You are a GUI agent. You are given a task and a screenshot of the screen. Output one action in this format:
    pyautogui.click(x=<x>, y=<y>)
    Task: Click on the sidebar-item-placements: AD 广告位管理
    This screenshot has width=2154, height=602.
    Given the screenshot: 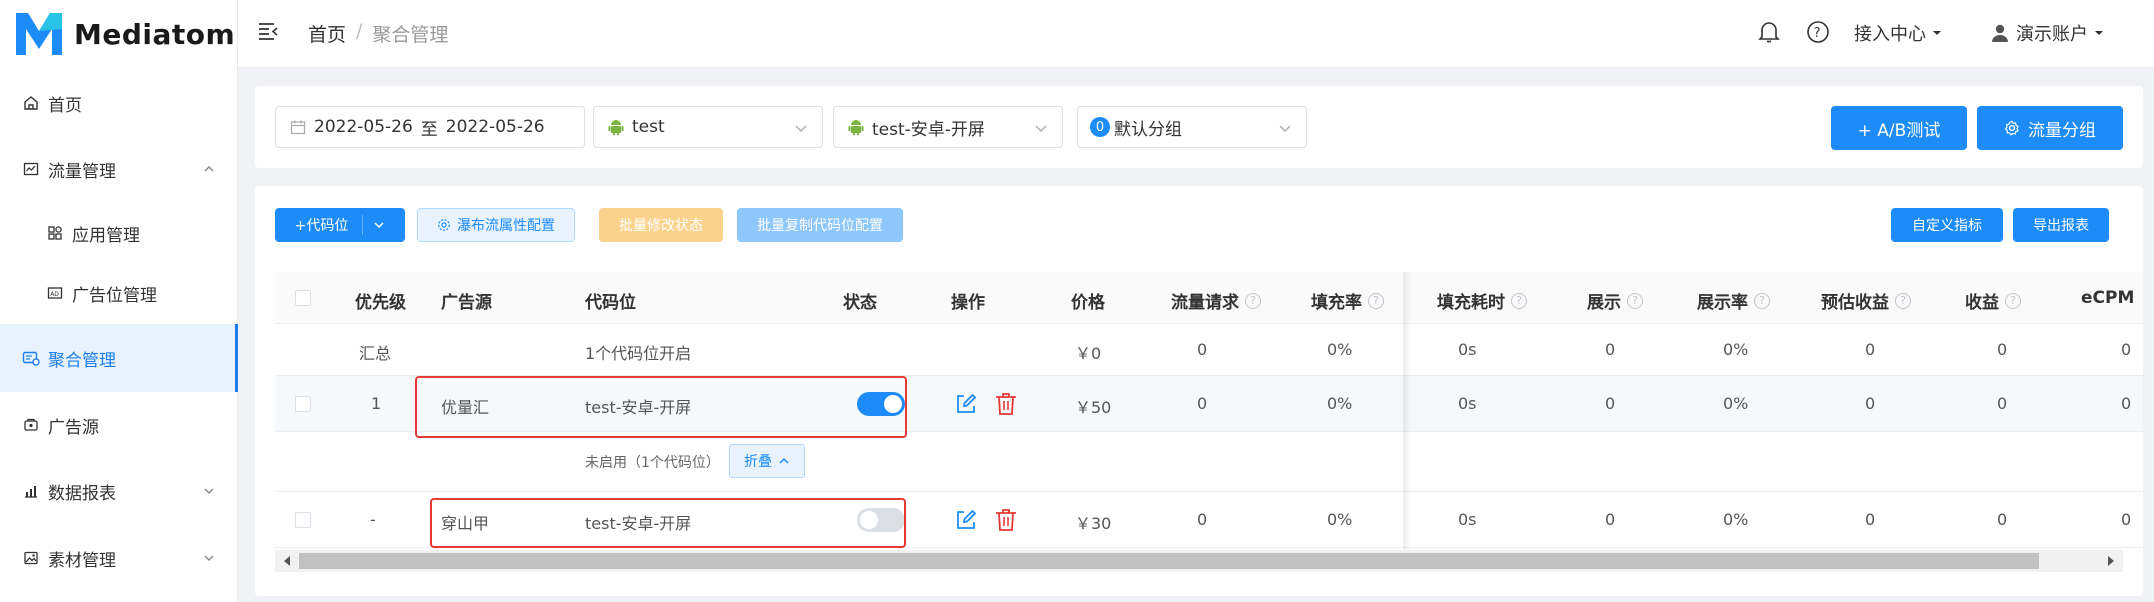 What is the action you would take?
    pyautogui.click(x=119, y=293)
    